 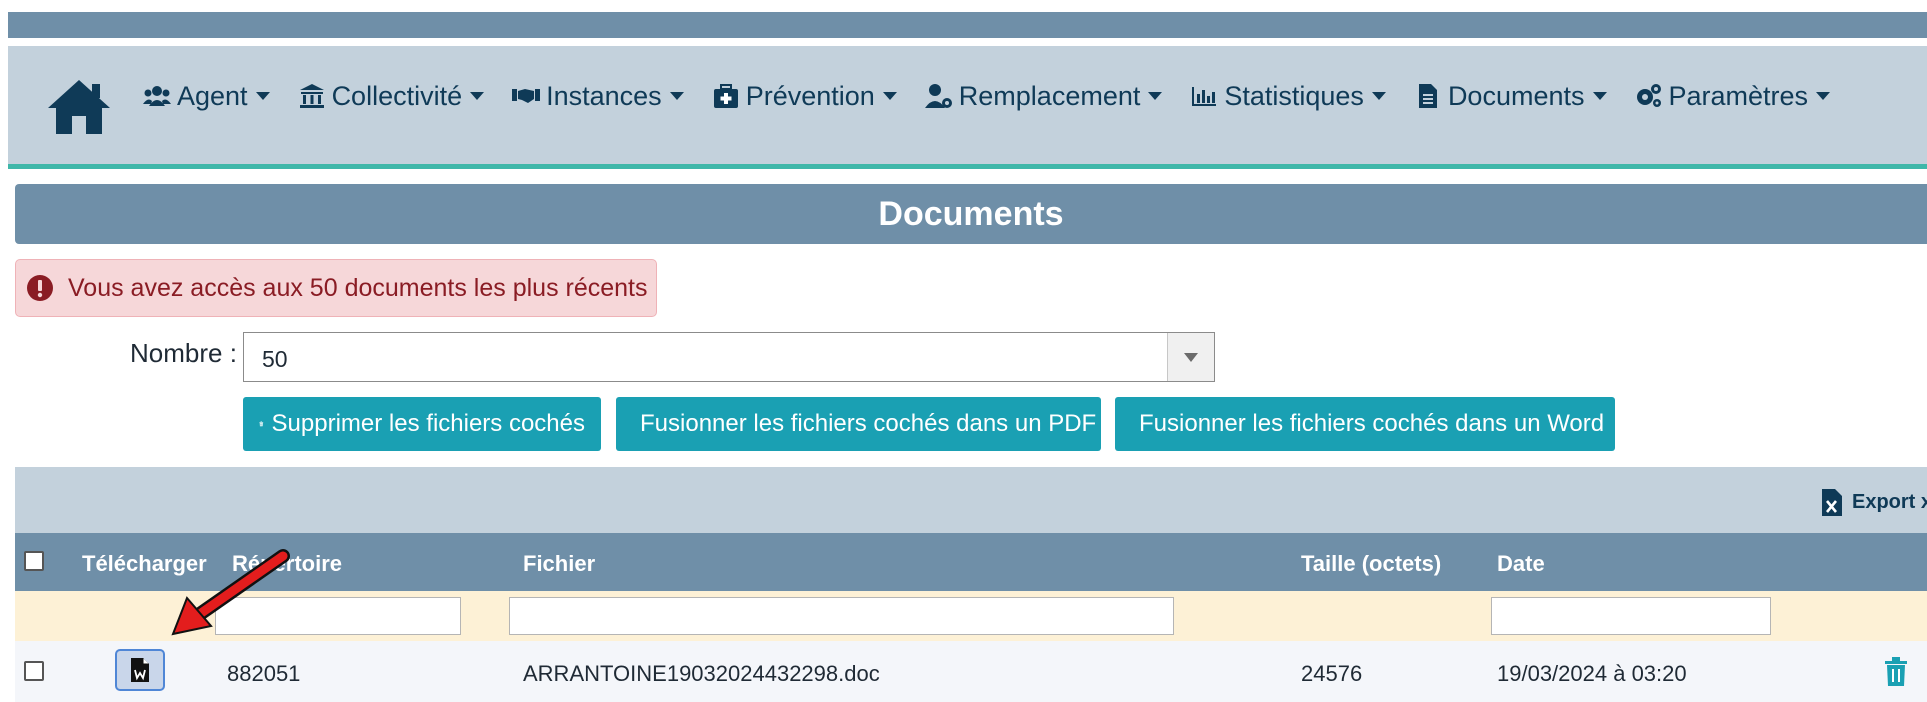 I want to click on medkit-icon, so click(x=725, y=96).